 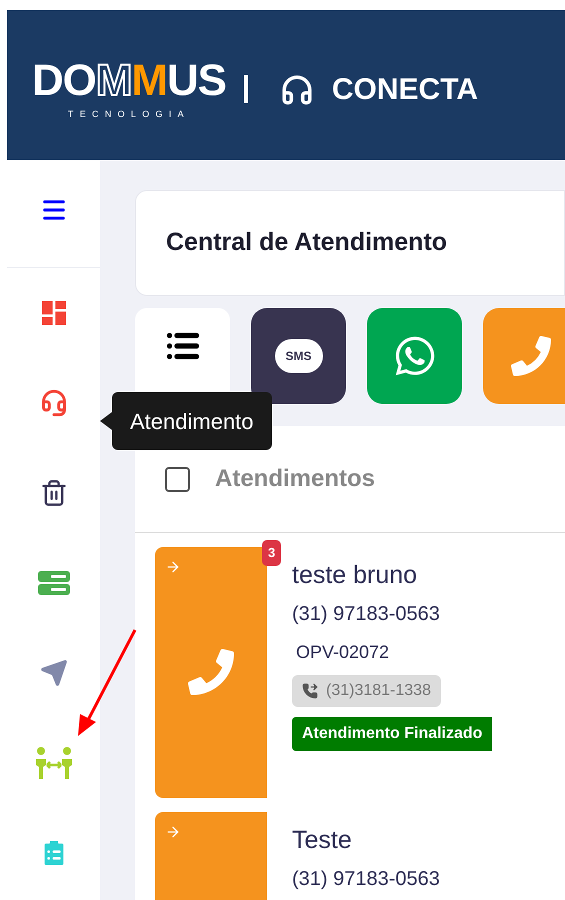 I want to click on product-name: CONECTA, so click(x=405, y=90).